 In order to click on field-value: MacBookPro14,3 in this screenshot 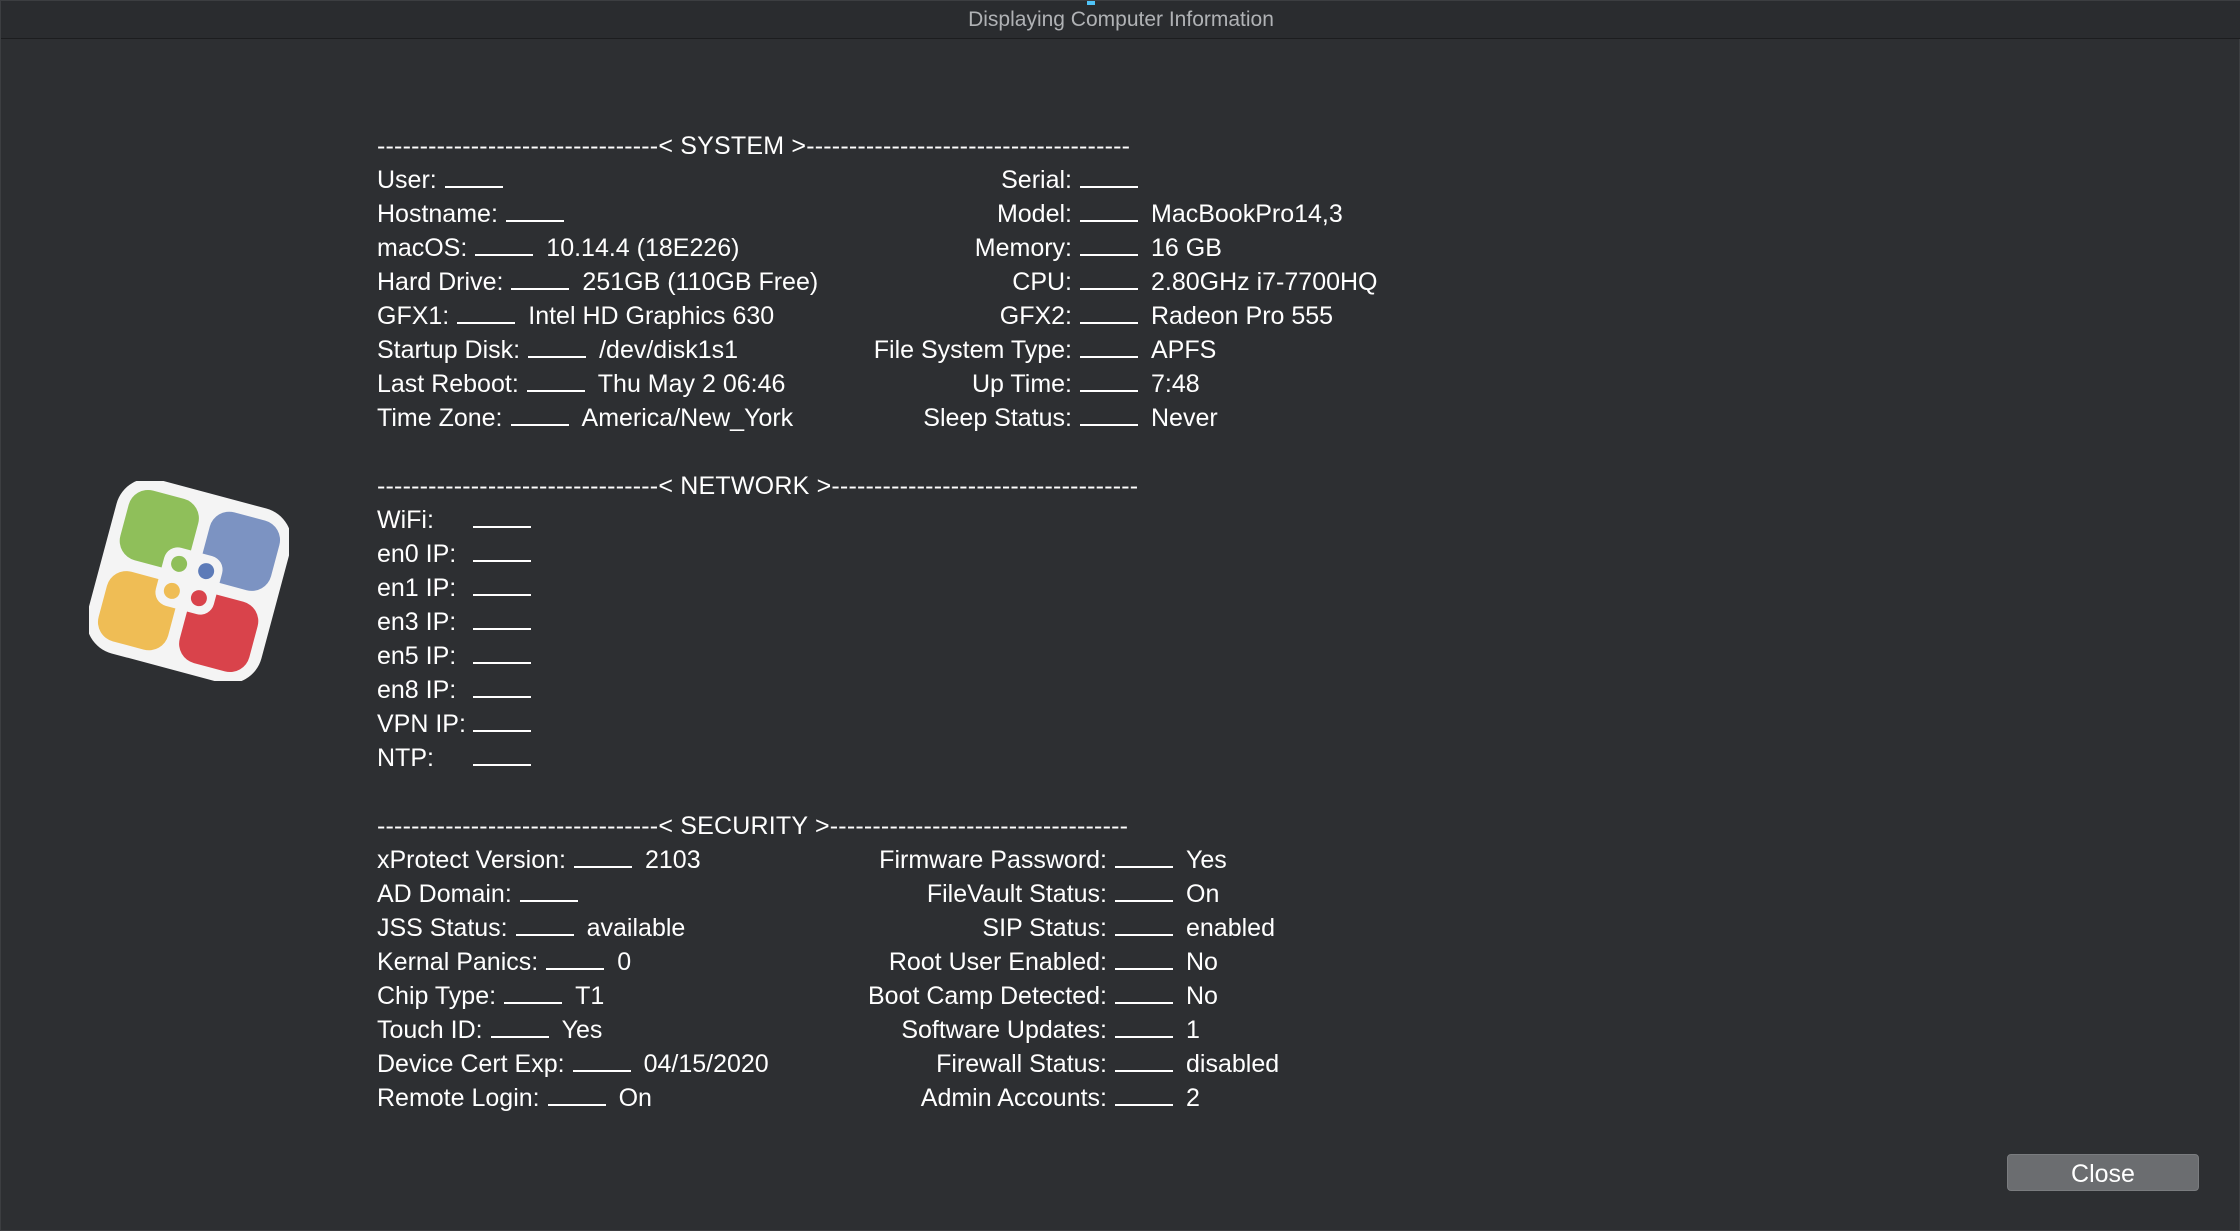, I will do `click(1247, 214)`.